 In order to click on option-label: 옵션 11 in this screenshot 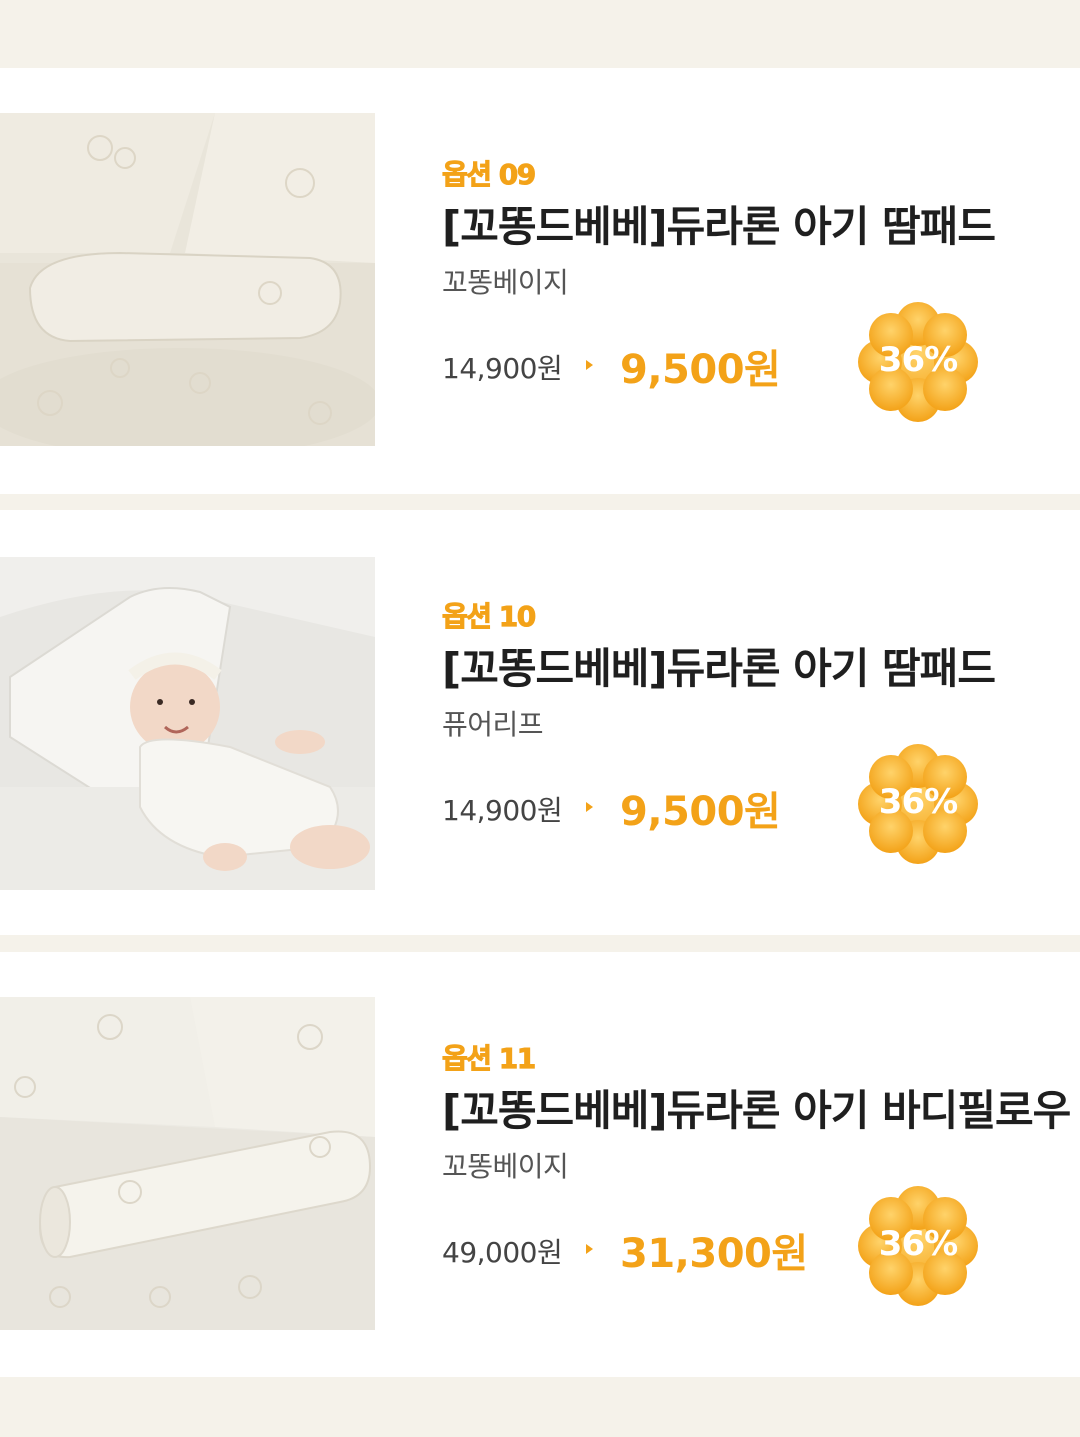, I will do `click(489, 1059)`.